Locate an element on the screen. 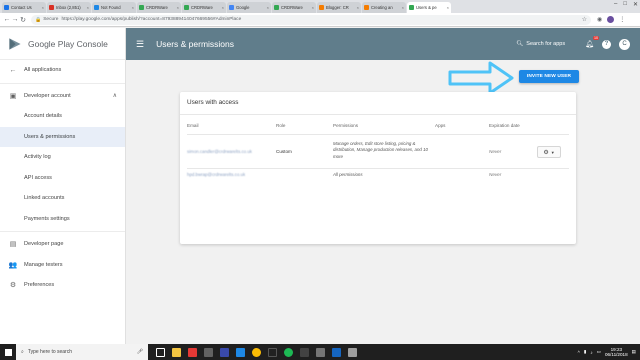 This screenshot has height=360, width=640. browser-tab-active: Users & pe × is located at coordinates (429, 7).